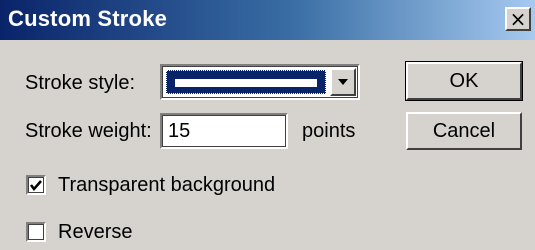 This screenshot has height=250, width=535. I want to click on stroke-style-dropdown, so click(260, 82).